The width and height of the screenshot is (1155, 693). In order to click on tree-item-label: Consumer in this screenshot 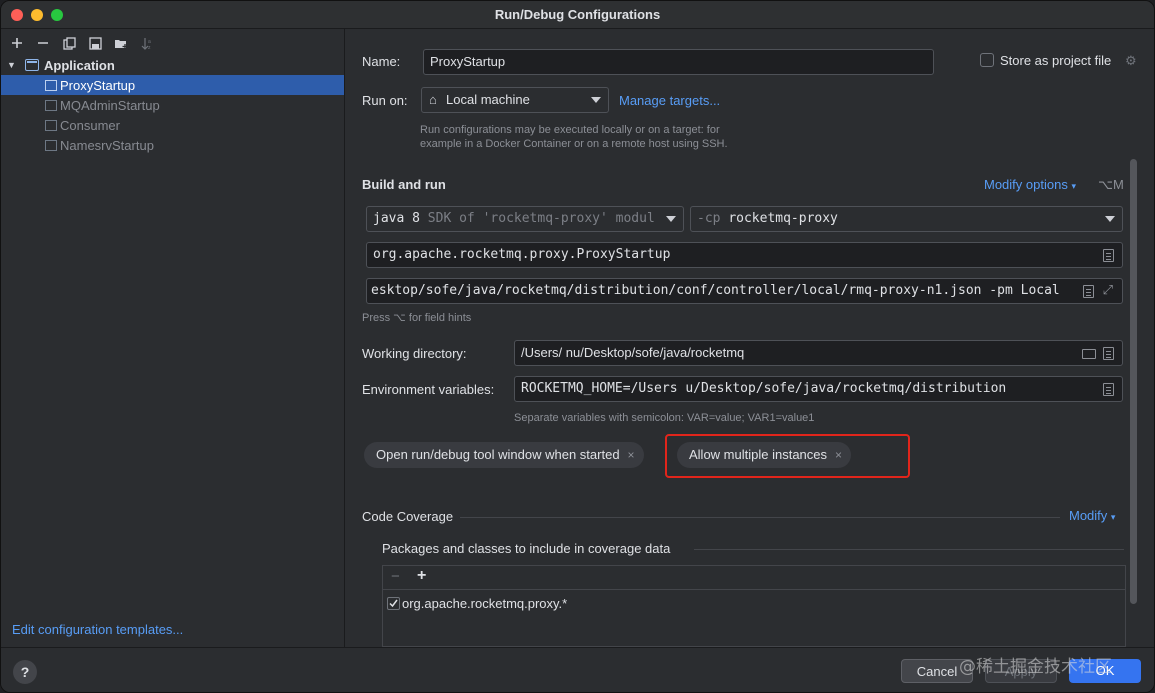, I will do `click(90, 125)`.